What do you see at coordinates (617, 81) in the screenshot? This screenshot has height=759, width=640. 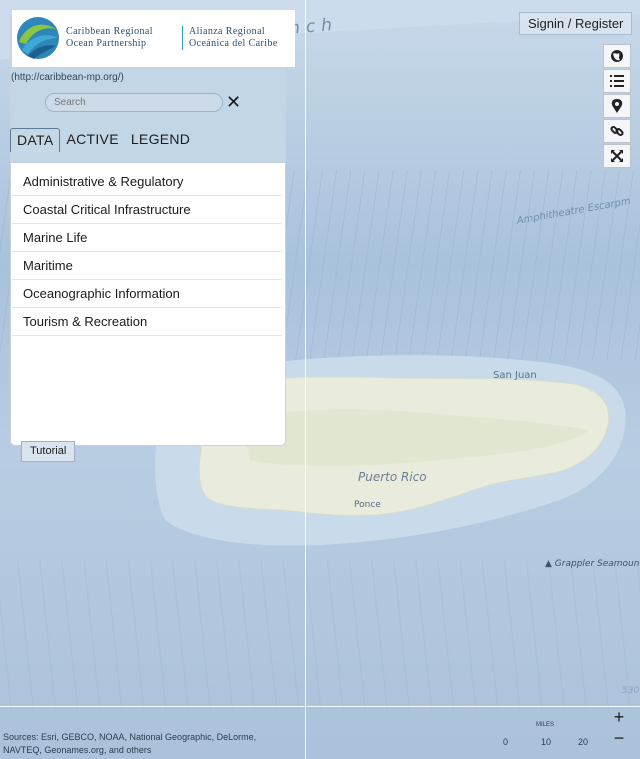 I see `list-icon` at bounding box center [617, 81].